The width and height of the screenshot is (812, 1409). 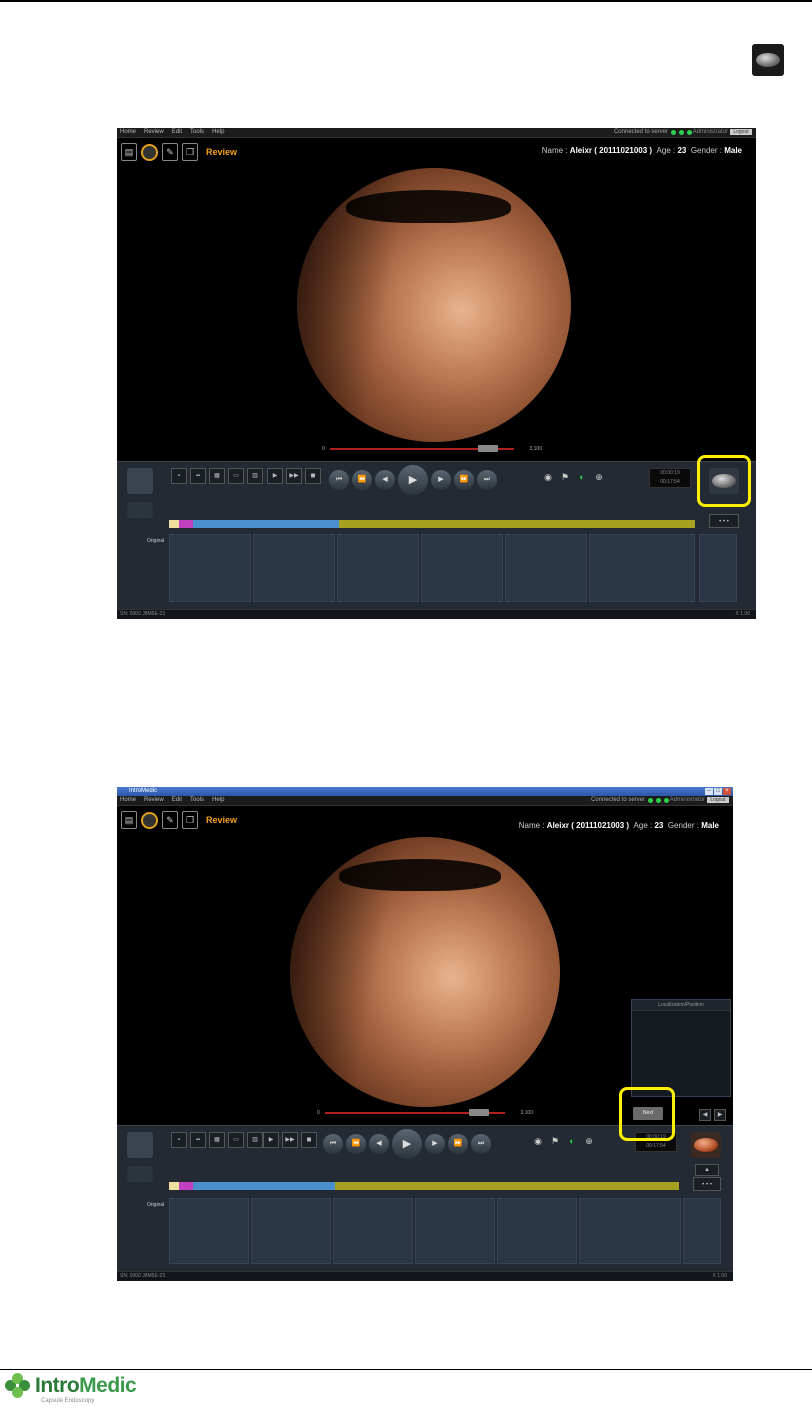 What do you see at coordinates (705, 1115) in the screenshot?
I see `panel-prev-button: ◀` at bounding box center [705, 1115].